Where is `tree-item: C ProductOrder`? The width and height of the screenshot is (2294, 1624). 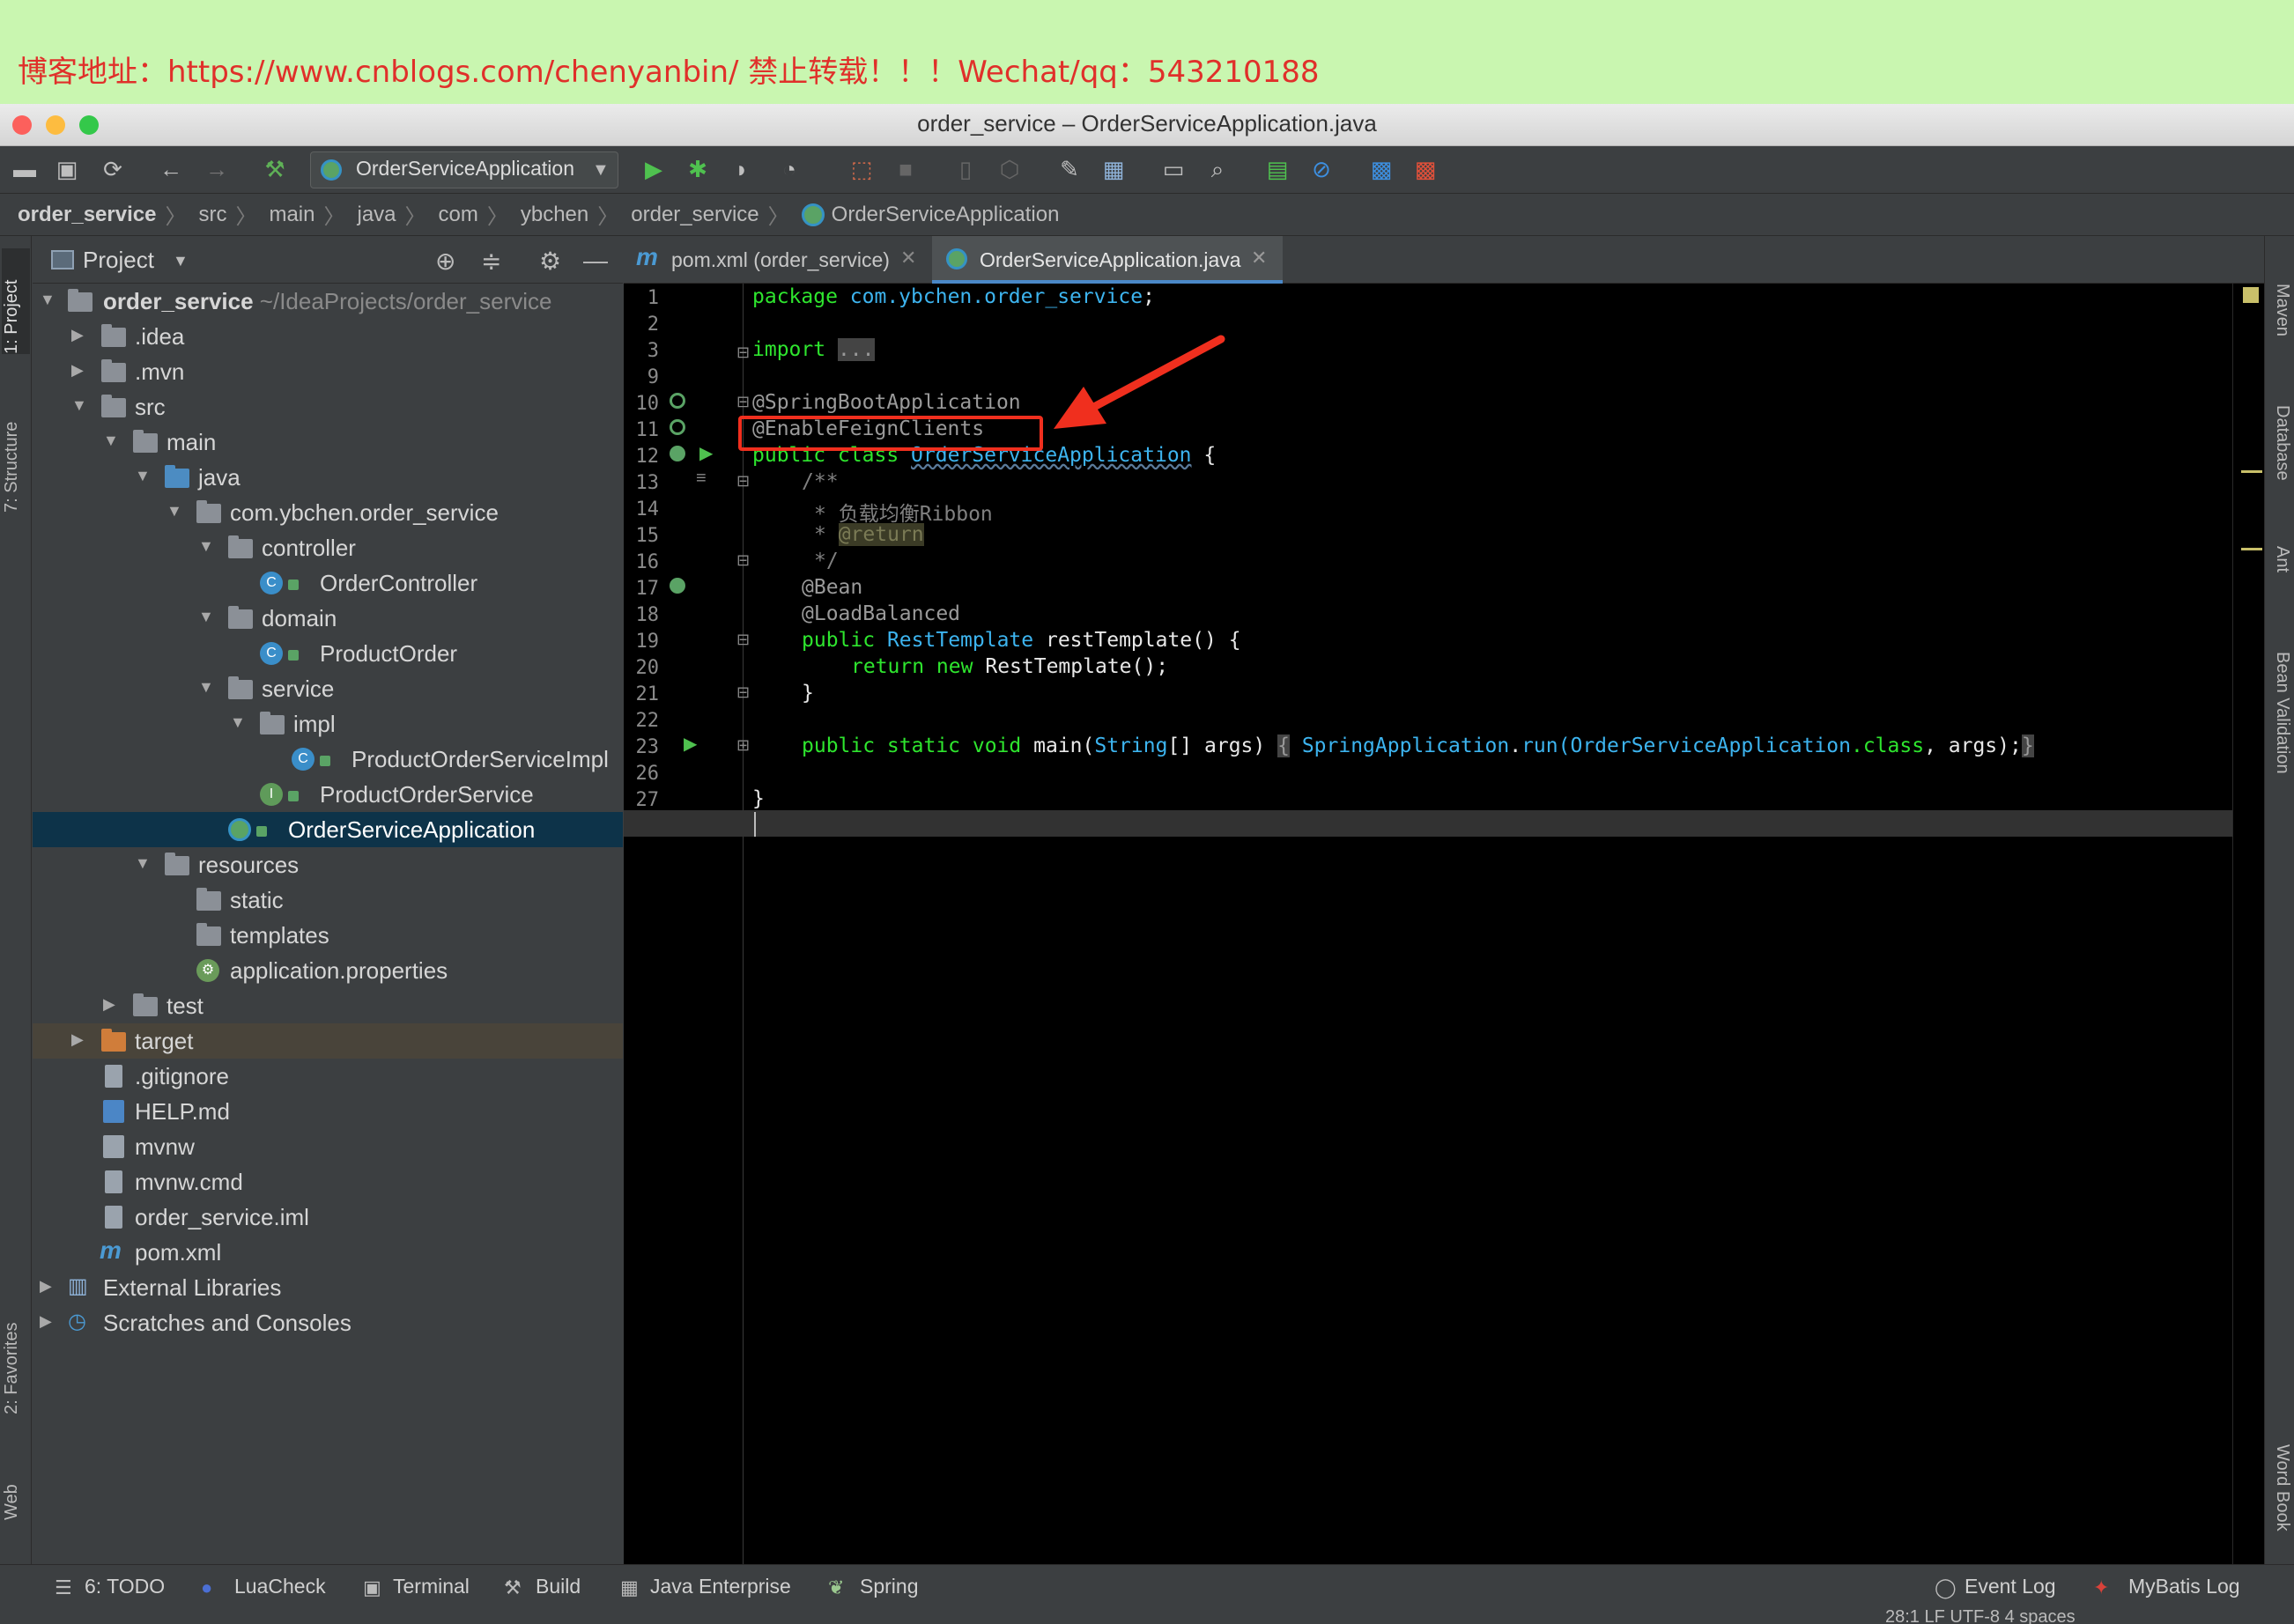
tree-item: C ProductOrder is located at coordinates (328, 653).